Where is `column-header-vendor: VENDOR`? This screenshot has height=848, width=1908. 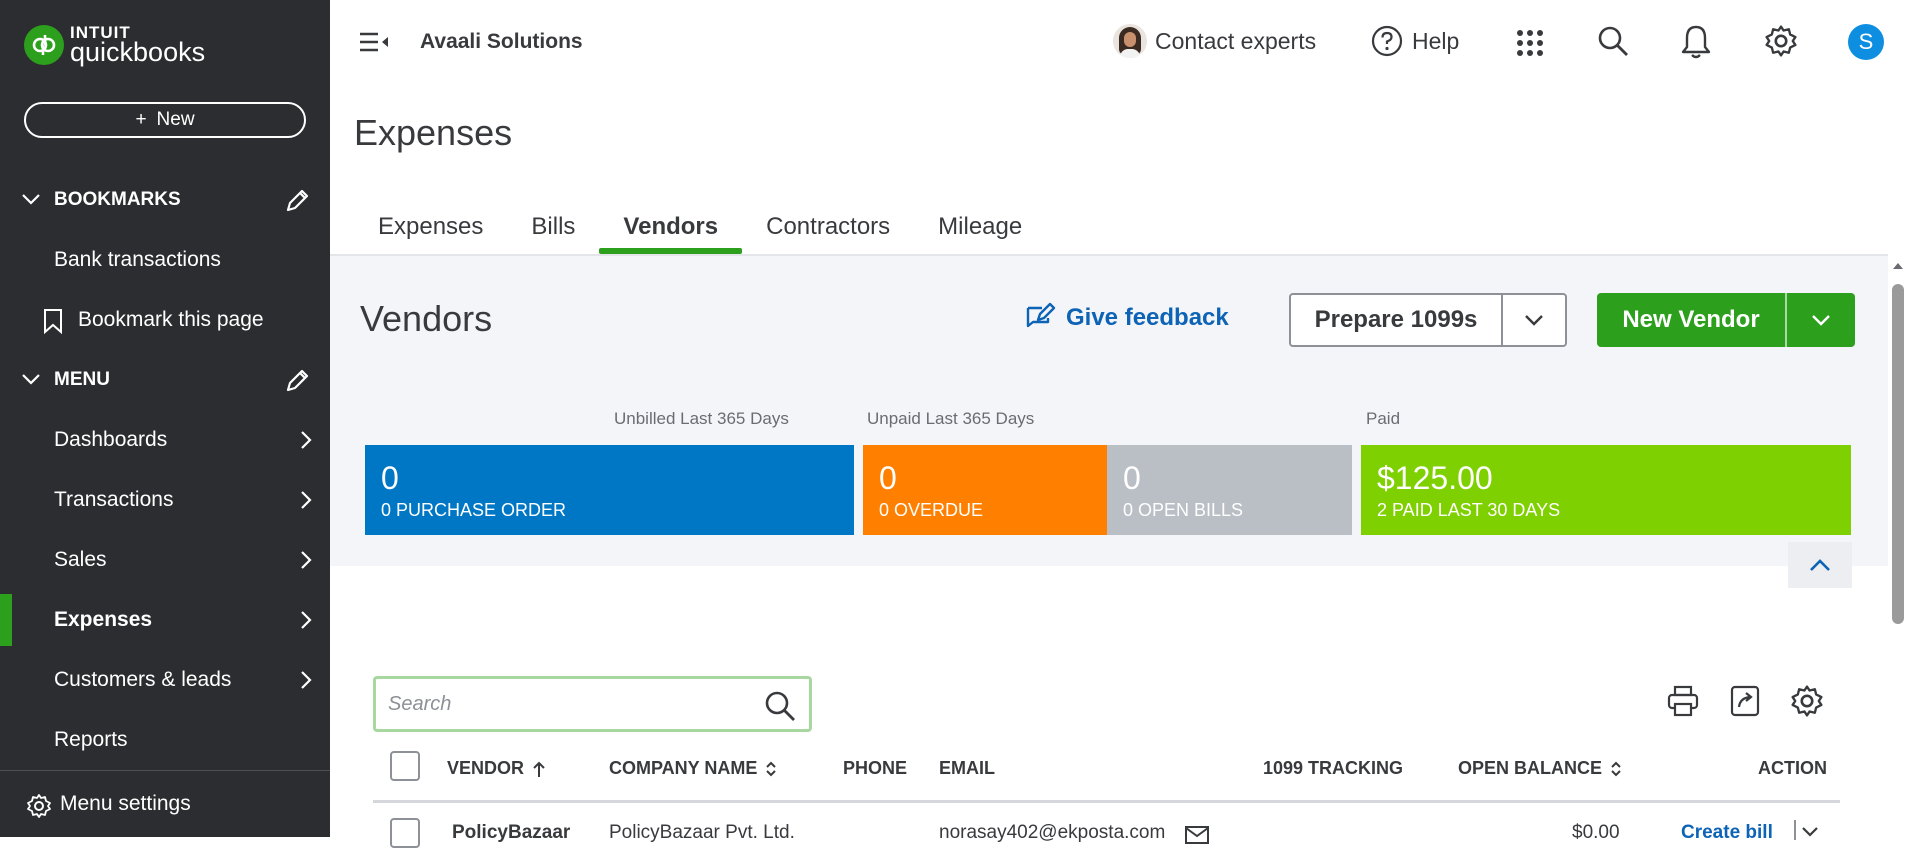 column-header-vendor: VENDOR is located at coordinates (496, 768).